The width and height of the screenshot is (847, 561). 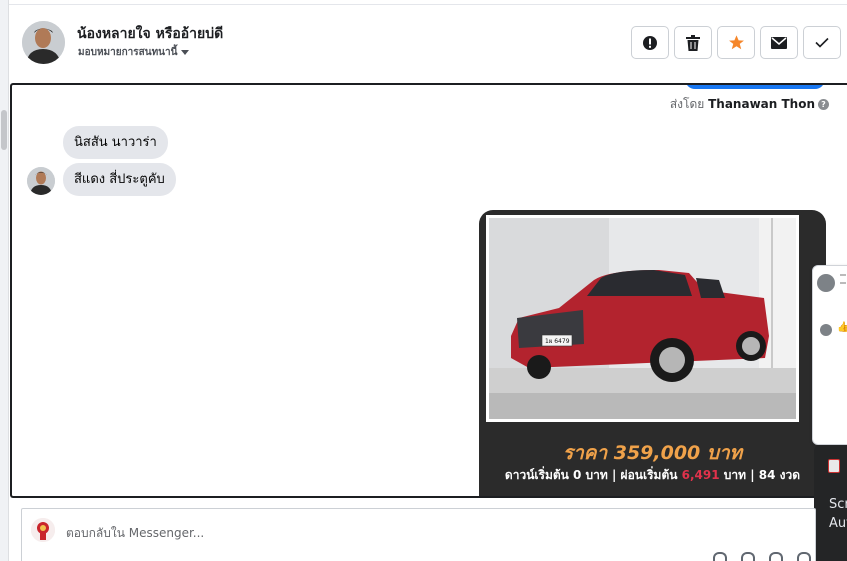 What do you see at coordinates (823, 104) in the screenshot?
I see `help-icon: ?` at bounding box center [823, 104].